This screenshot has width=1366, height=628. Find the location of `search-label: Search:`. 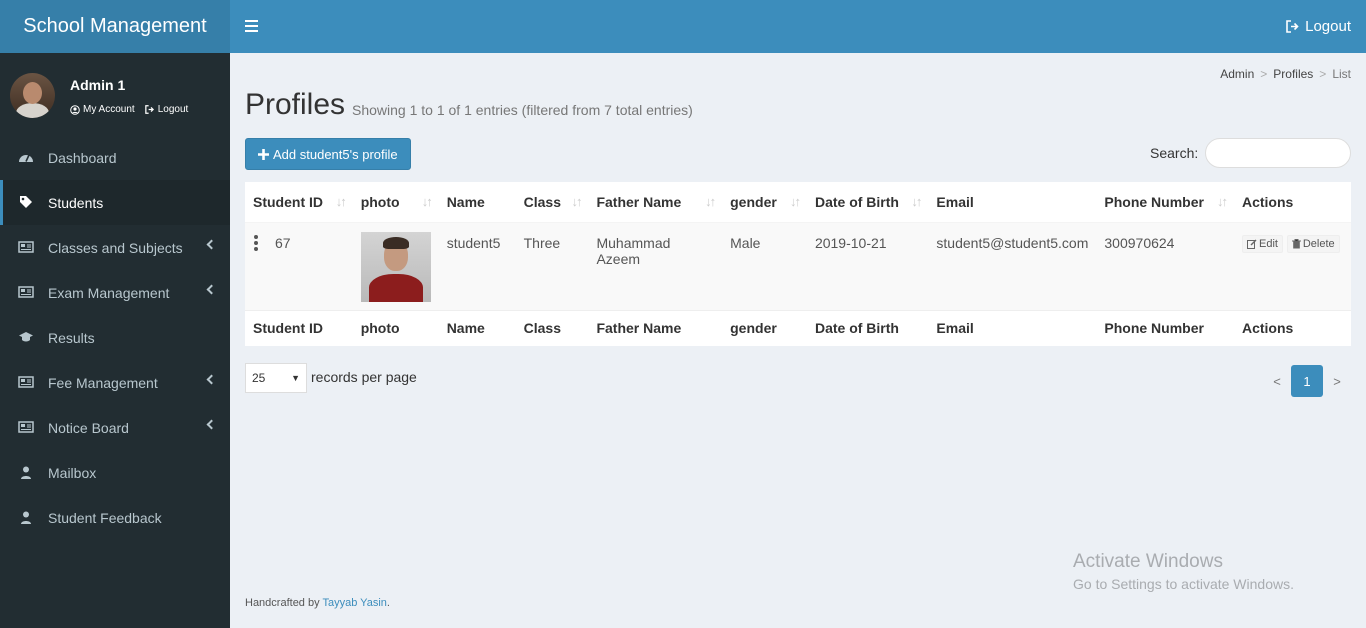

search-label: Search: is located at coordinates (1174, 153).